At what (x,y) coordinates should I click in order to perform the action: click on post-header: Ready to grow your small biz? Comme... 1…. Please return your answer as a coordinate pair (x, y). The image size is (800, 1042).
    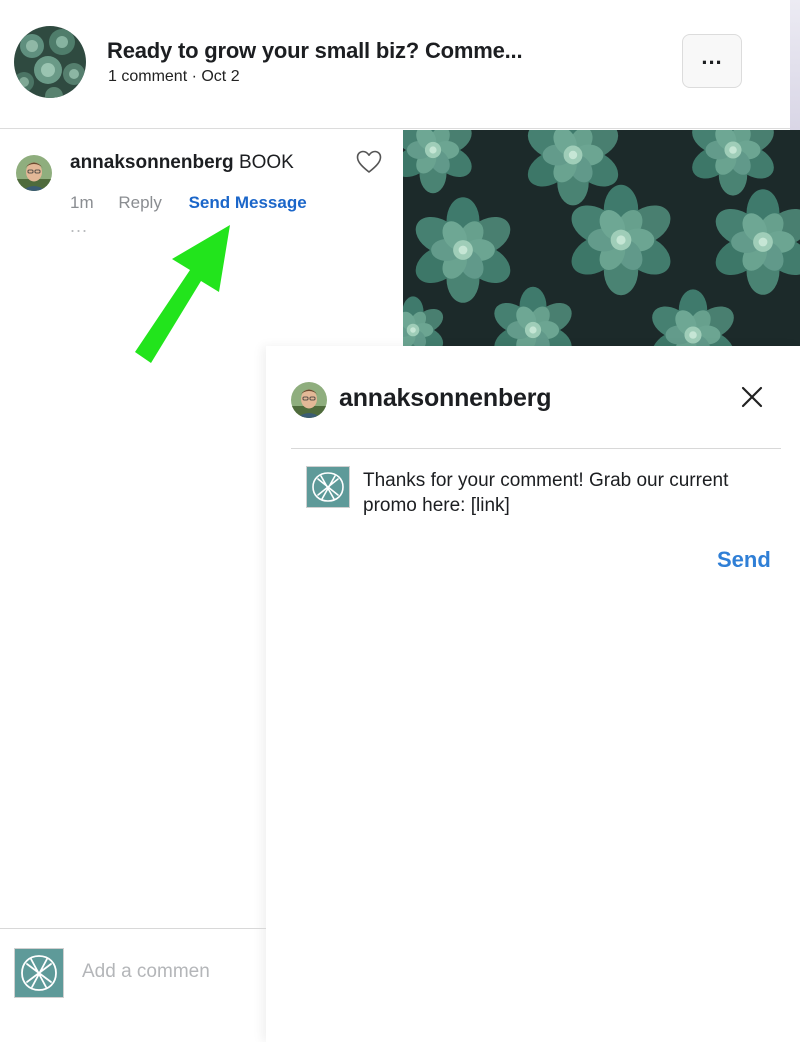
    Looking at the image, I should click on (395, 64).